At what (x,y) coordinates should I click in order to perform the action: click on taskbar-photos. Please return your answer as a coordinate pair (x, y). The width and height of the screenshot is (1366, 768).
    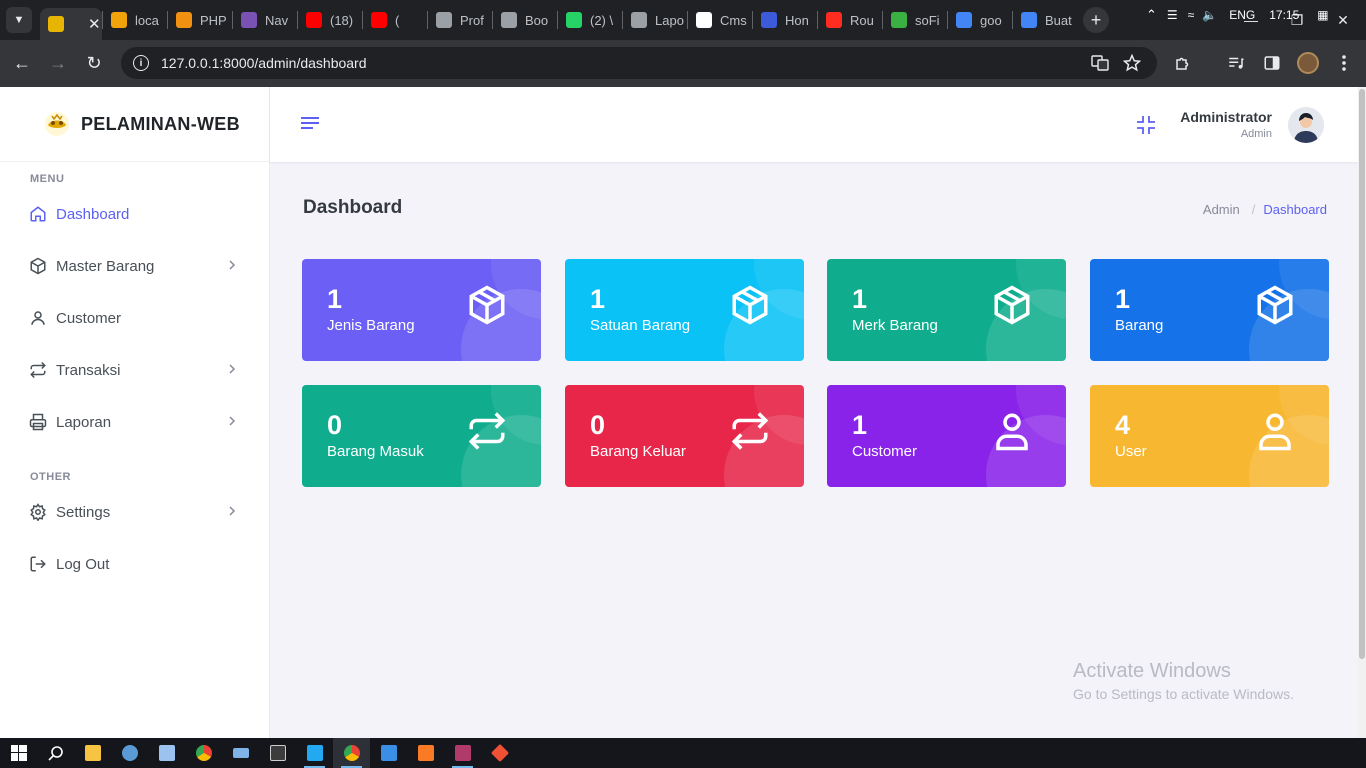
    Looking at the image, I should click on (388, 753).